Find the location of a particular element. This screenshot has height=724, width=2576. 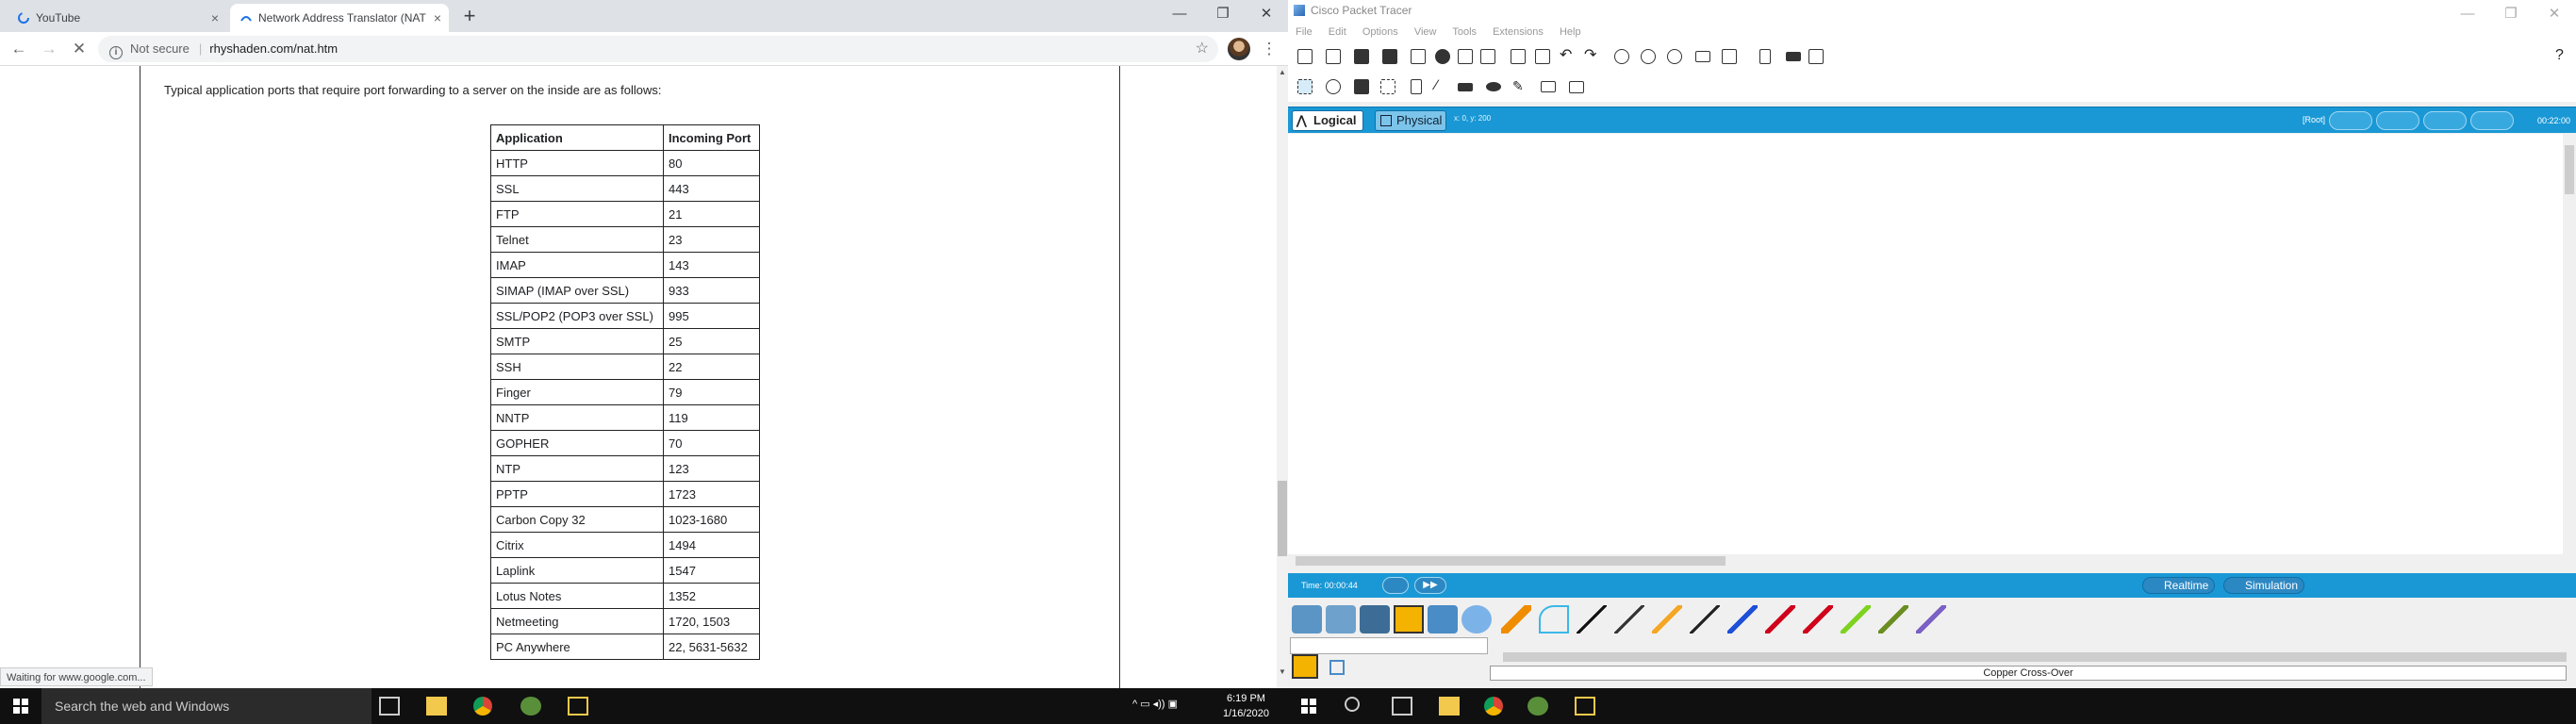

draw-rectangle-icon is located at coordinates (1465, 87).